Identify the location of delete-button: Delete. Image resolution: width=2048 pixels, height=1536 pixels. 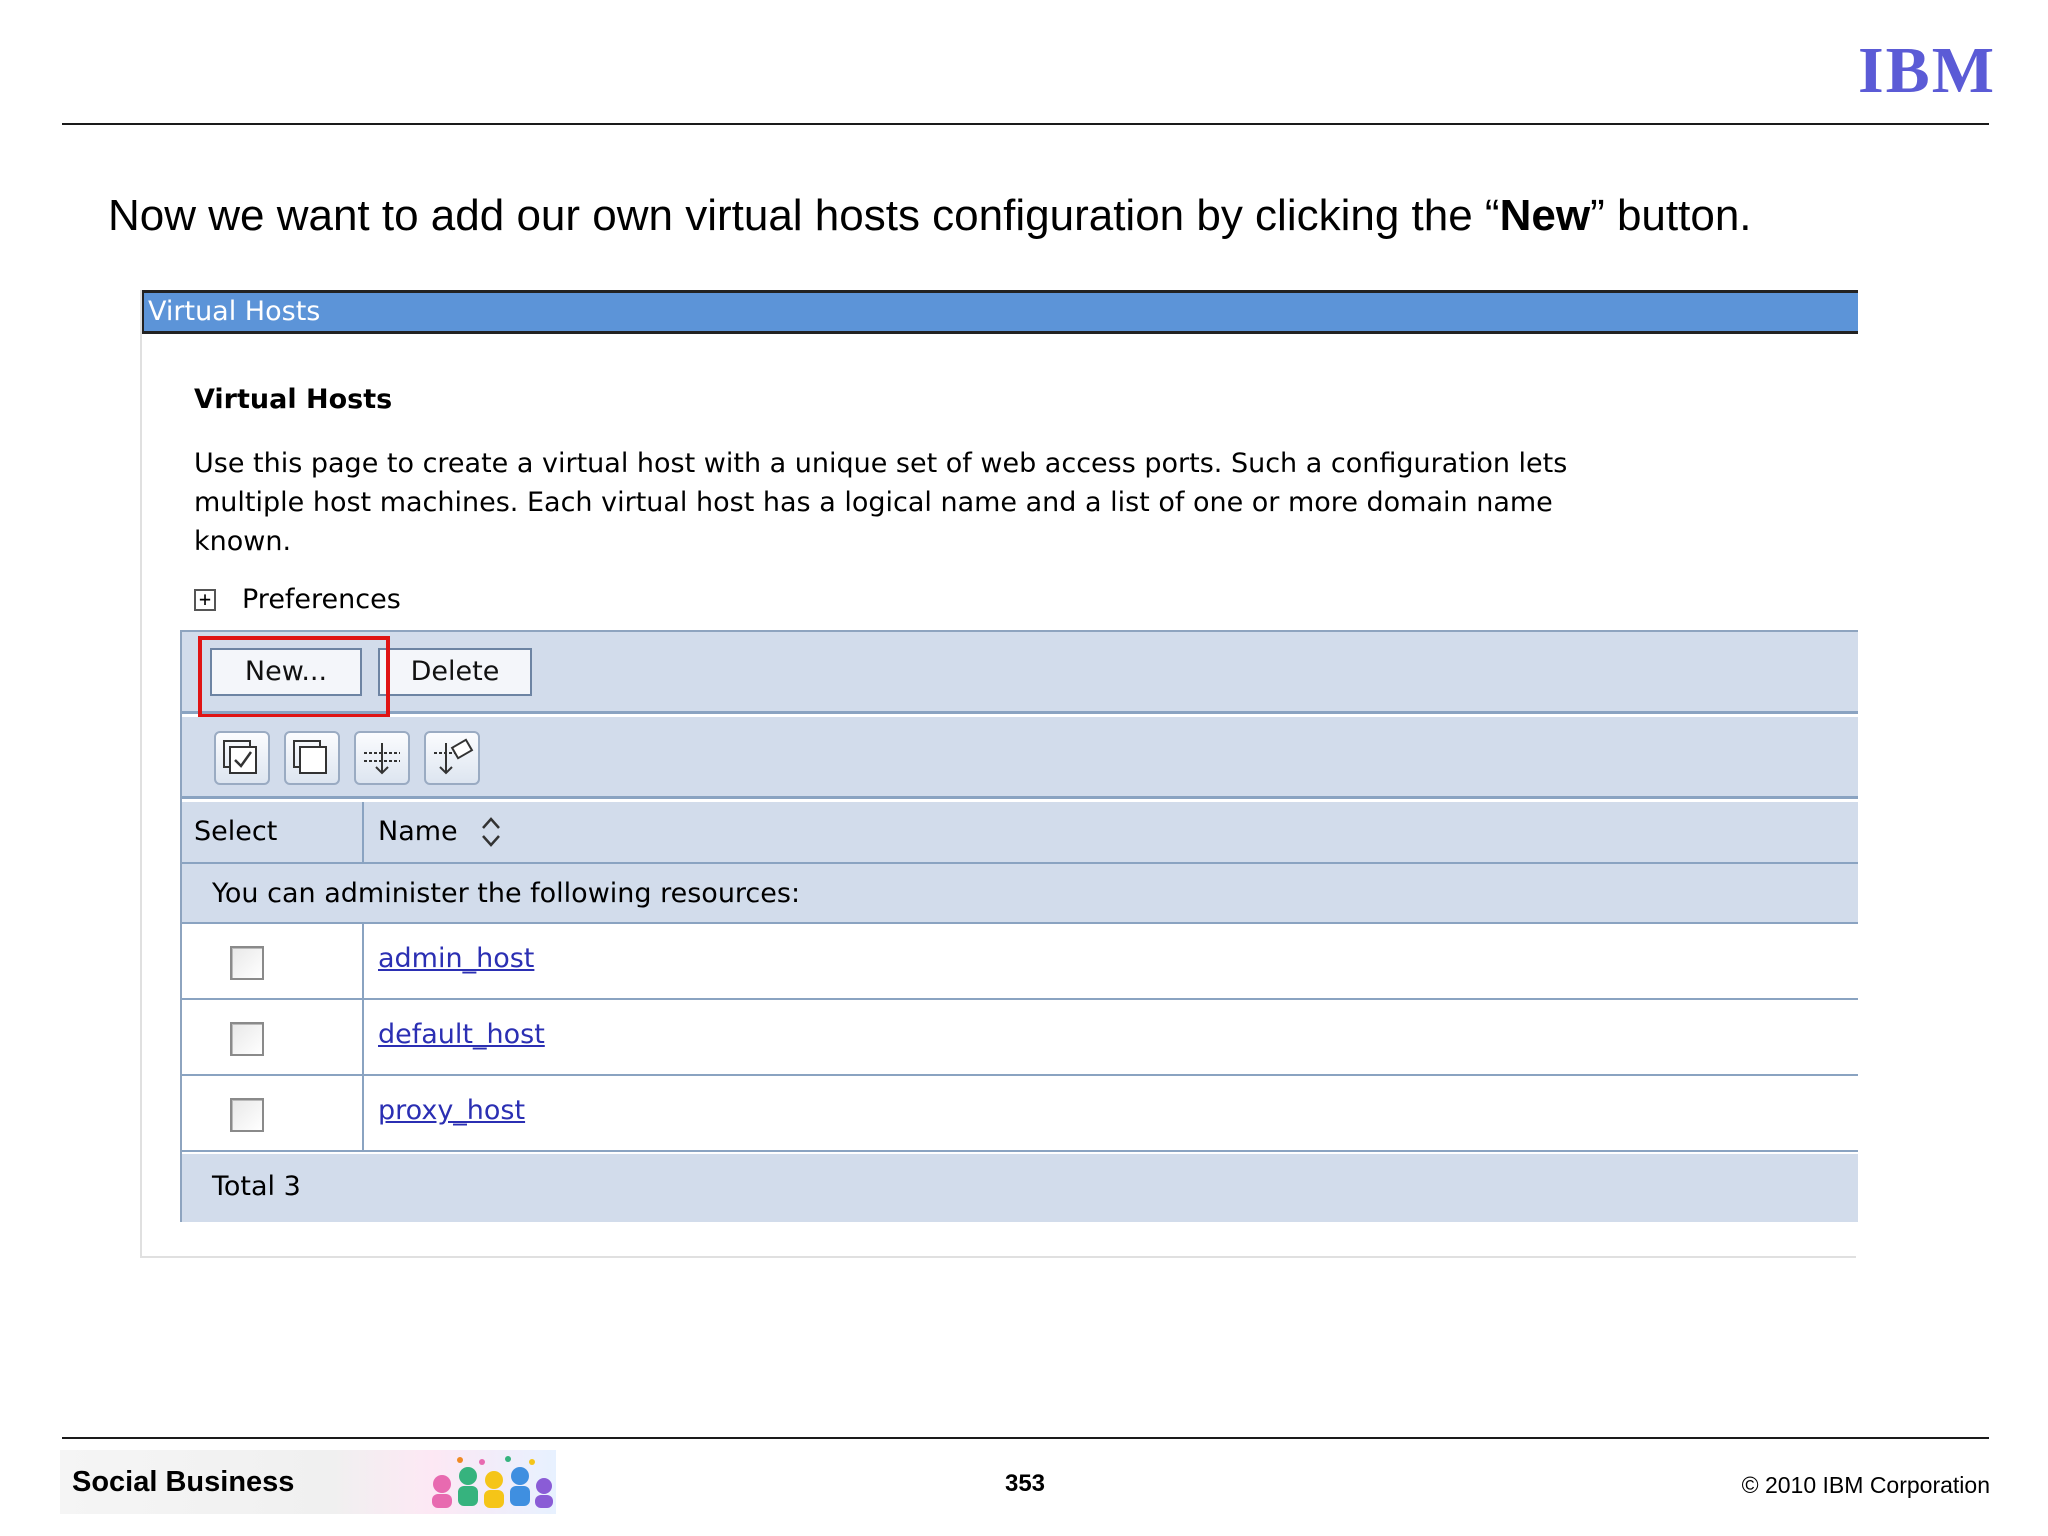
(455, 672).